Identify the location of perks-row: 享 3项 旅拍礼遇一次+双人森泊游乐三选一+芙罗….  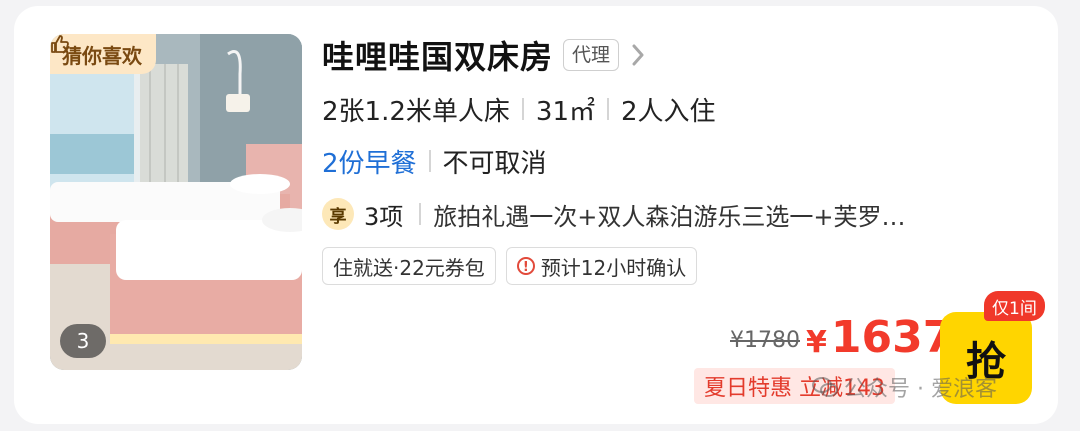
(672, 214).